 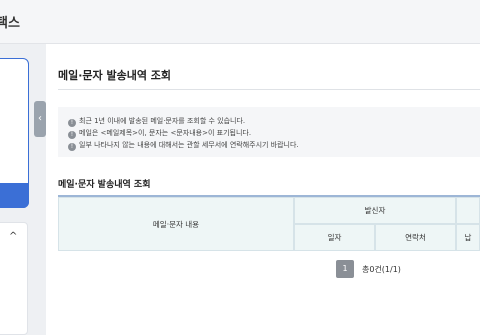 What do you see at coordinates (10, 23) in the screenshot?
I see `app-title: 택스` at bounding box center [10, 23].